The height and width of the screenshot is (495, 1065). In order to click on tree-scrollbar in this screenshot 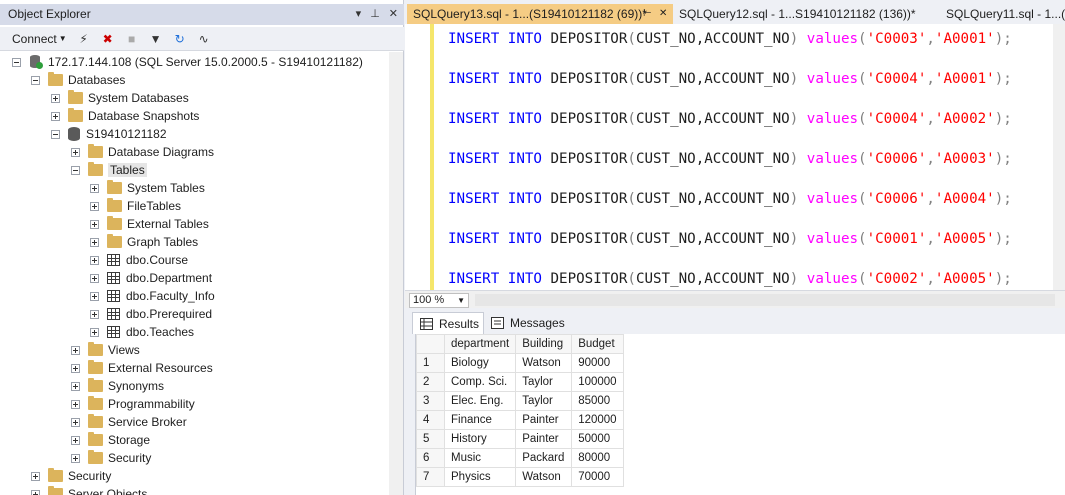, I will do `click(396, 273)`.